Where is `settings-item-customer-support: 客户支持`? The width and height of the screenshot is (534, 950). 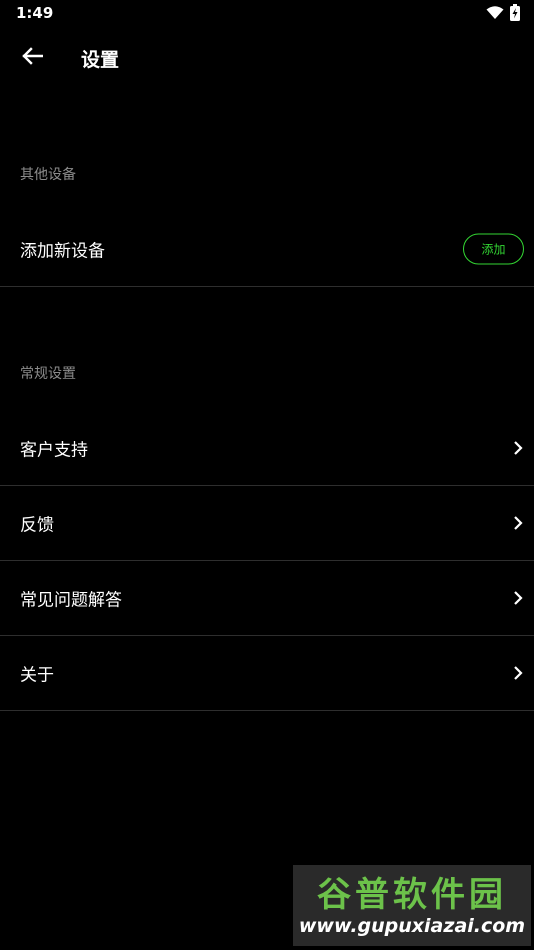
settings-item-customer-support: 客户支持 is located at coordinates (267, 448).